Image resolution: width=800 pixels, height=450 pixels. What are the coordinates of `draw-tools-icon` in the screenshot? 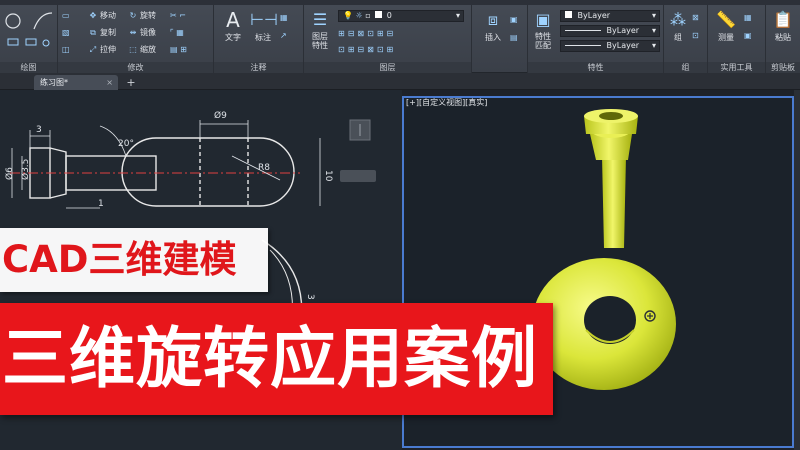 It's located at (29, 33).